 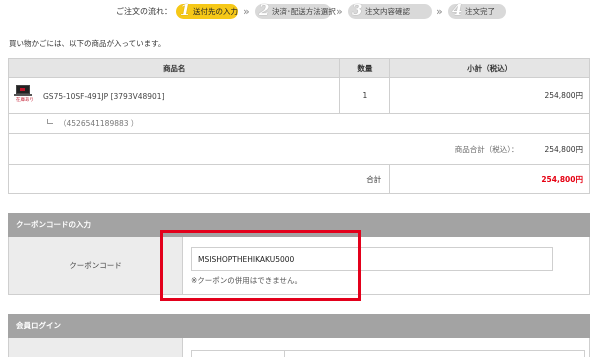 I want to click on header-subtotal: 小計（税込）, so click(x=489, y=68).